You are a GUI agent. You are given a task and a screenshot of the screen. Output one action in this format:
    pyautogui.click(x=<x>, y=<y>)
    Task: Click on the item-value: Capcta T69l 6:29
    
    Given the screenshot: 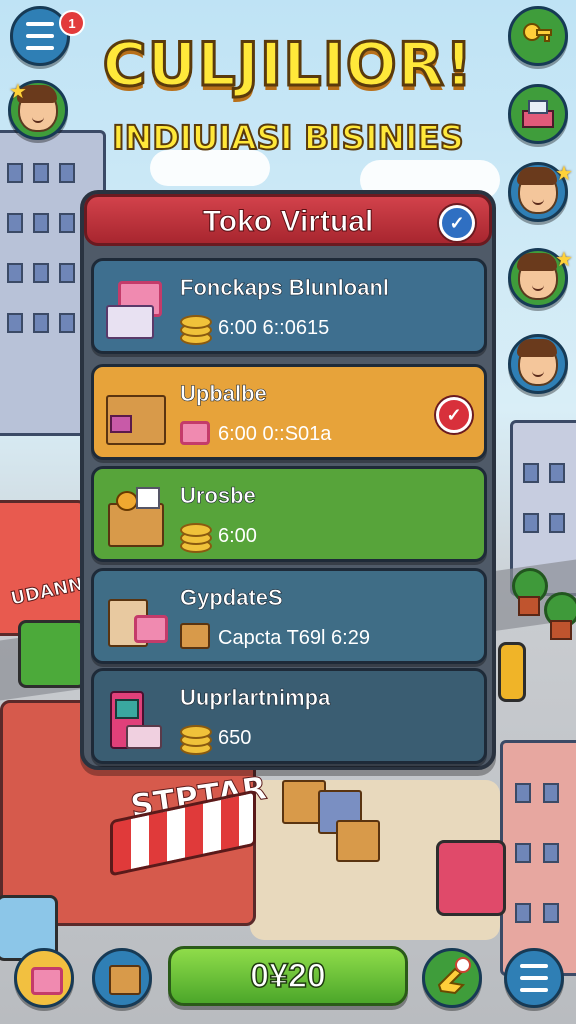 What is the action you would take?
    pyautogui.click(x=294, y=638)
    